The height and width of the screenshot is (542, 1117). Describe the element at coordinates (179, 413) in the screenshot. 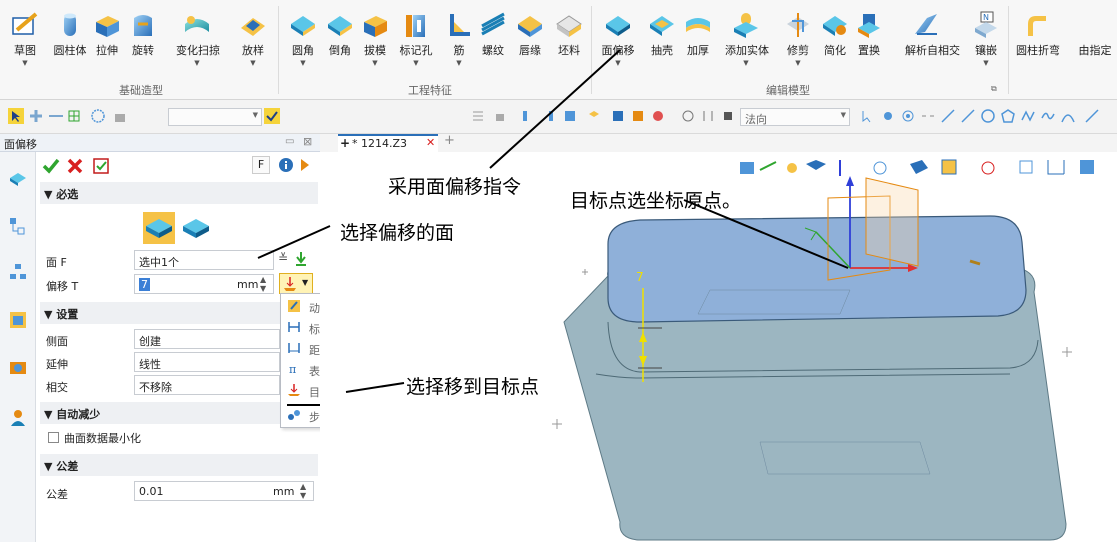

I see `section-auto-reduce: ▼ 自动减少` at that location.